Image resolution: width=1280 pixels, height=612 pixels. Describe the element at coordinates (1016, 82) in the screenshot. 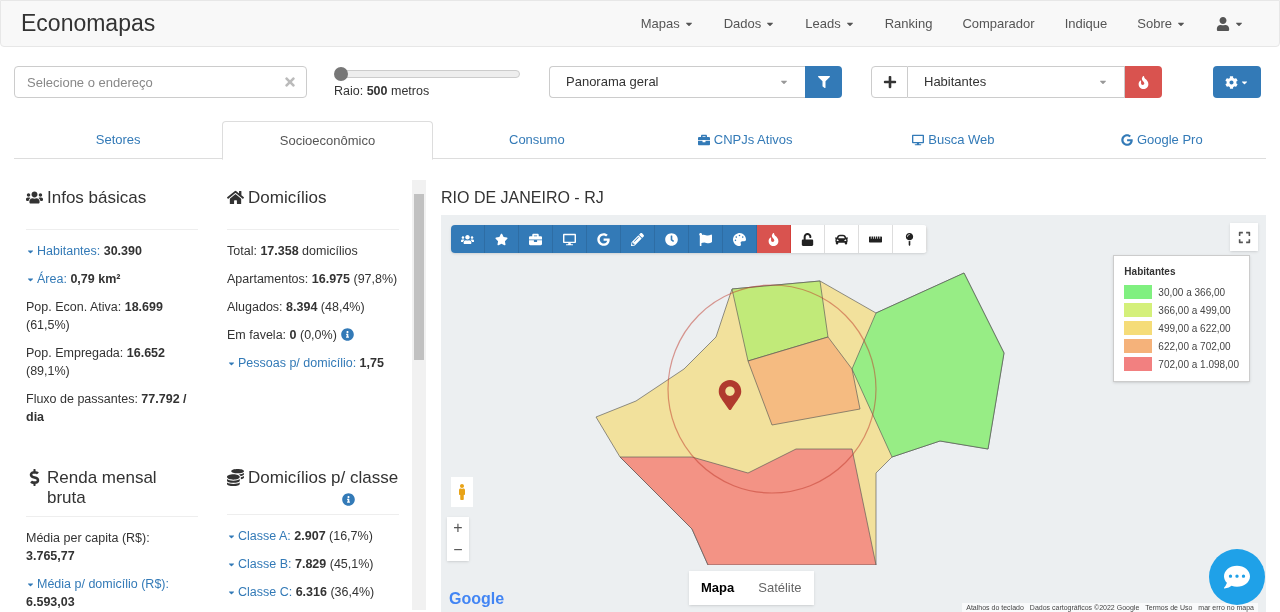

I see `layer-select: Habitantes` at that location.